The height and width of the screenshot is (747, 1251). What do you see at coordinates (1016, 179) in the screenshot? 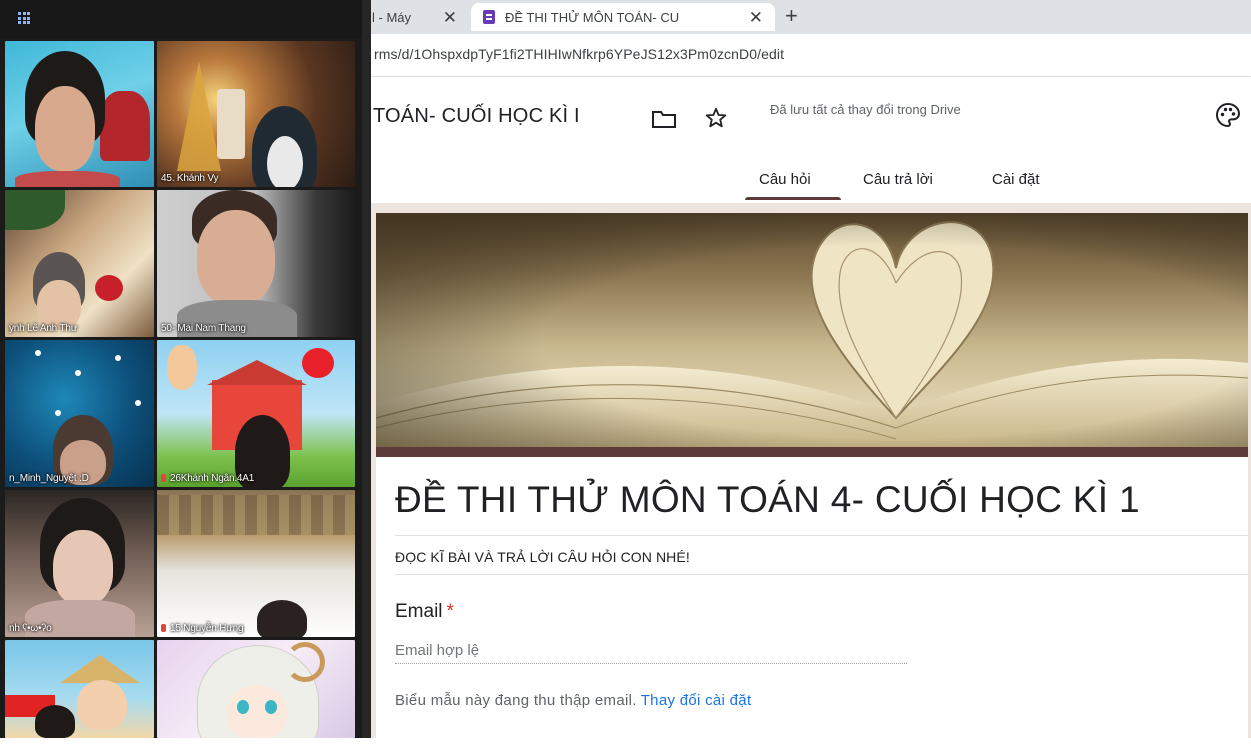
I see `tab-settings: Cài đặt` at bounding box center [1016, 179].